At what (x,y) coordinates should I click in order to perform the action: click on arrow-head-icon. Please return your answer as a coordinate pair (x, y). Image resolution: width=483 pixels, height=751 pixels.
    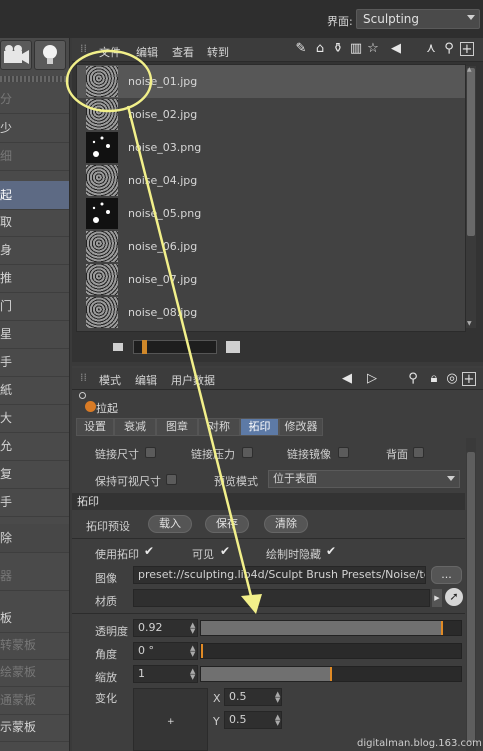
    Looking at the image, I should click on (251, 604).